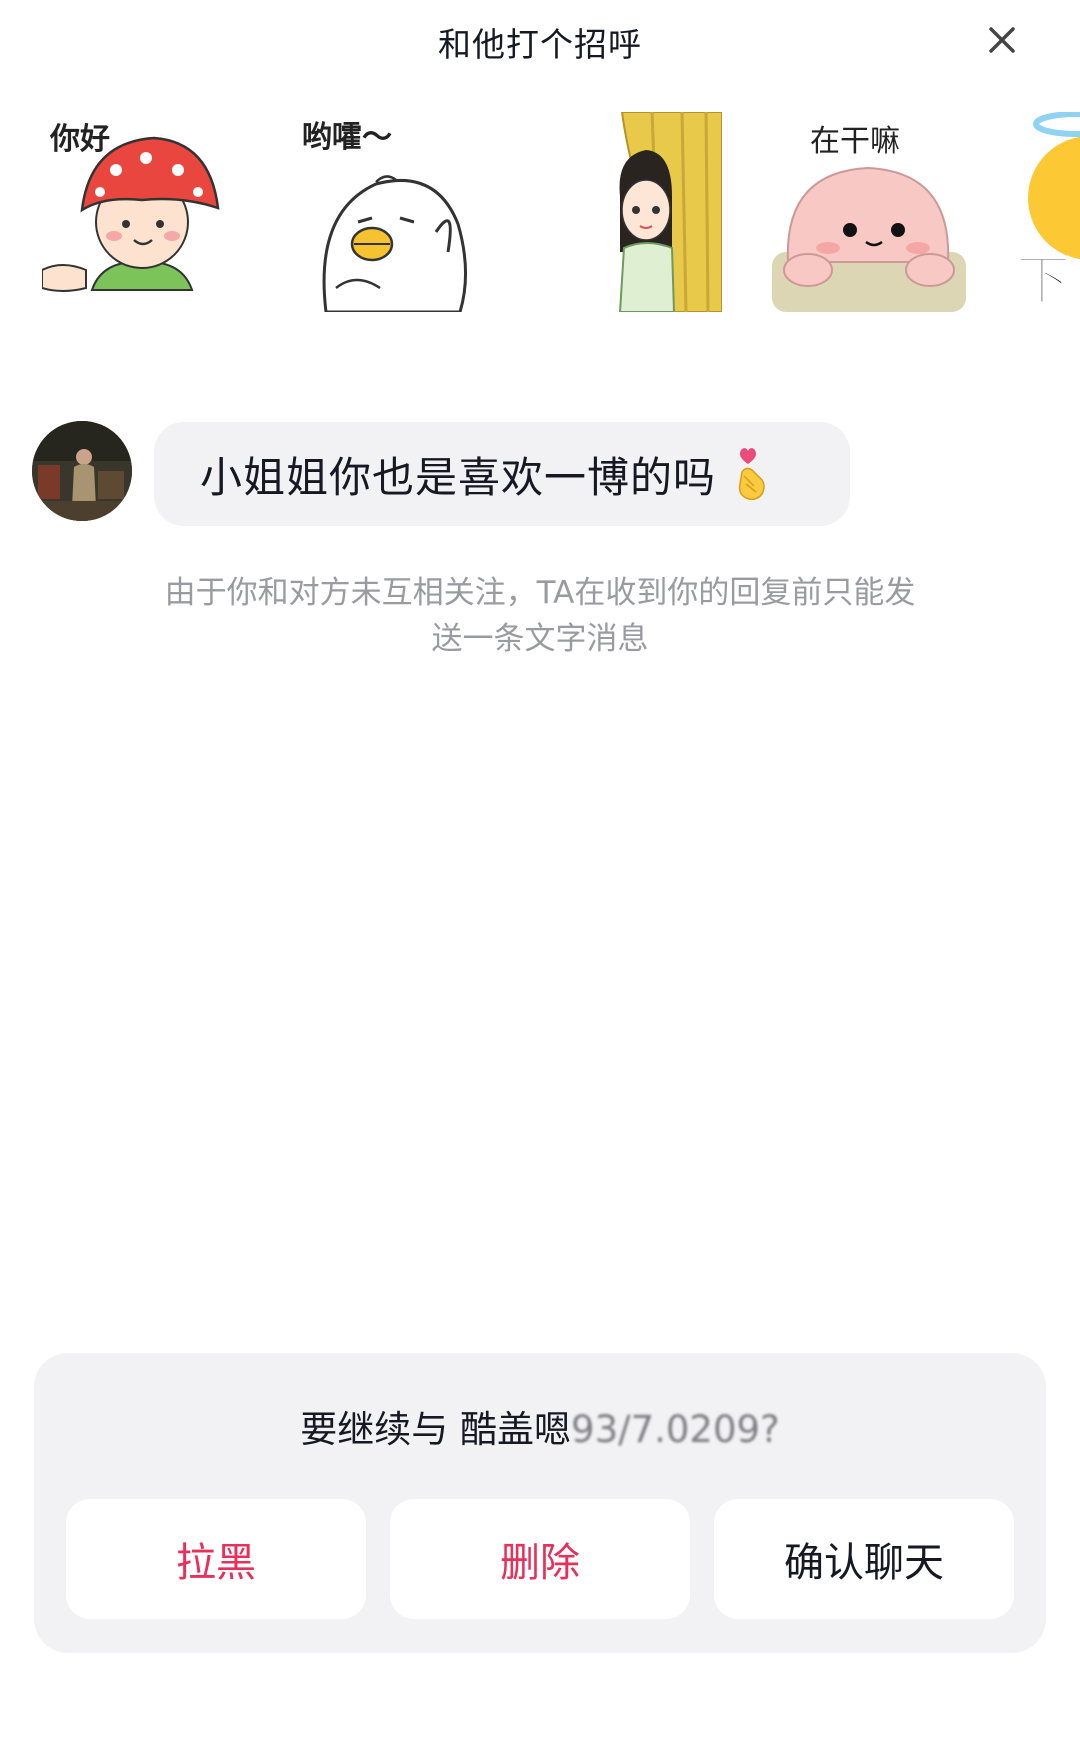  What do you see at coordinates (675, 1429) in the screenshot?
I see `obscured-username: 93/7.0209?` at bounding box center [675, 1429].